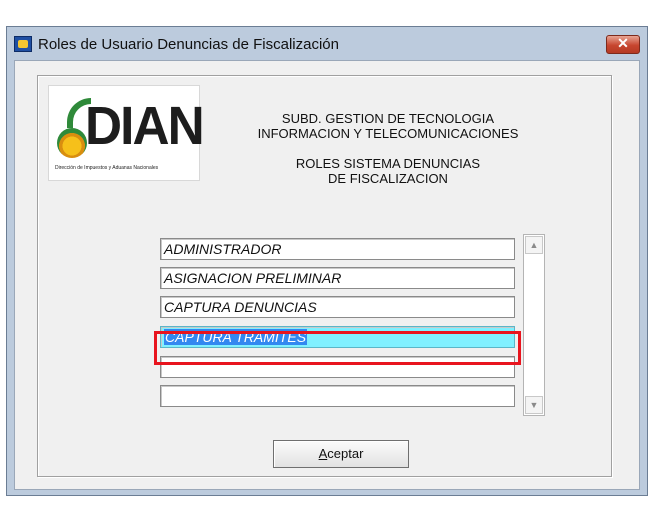 This screenshot has height=508, width=652. What do you see at coordinates (72, 143) in the screenshot?
I see `logo-emblem-icon` at bounding box center [72, 143].